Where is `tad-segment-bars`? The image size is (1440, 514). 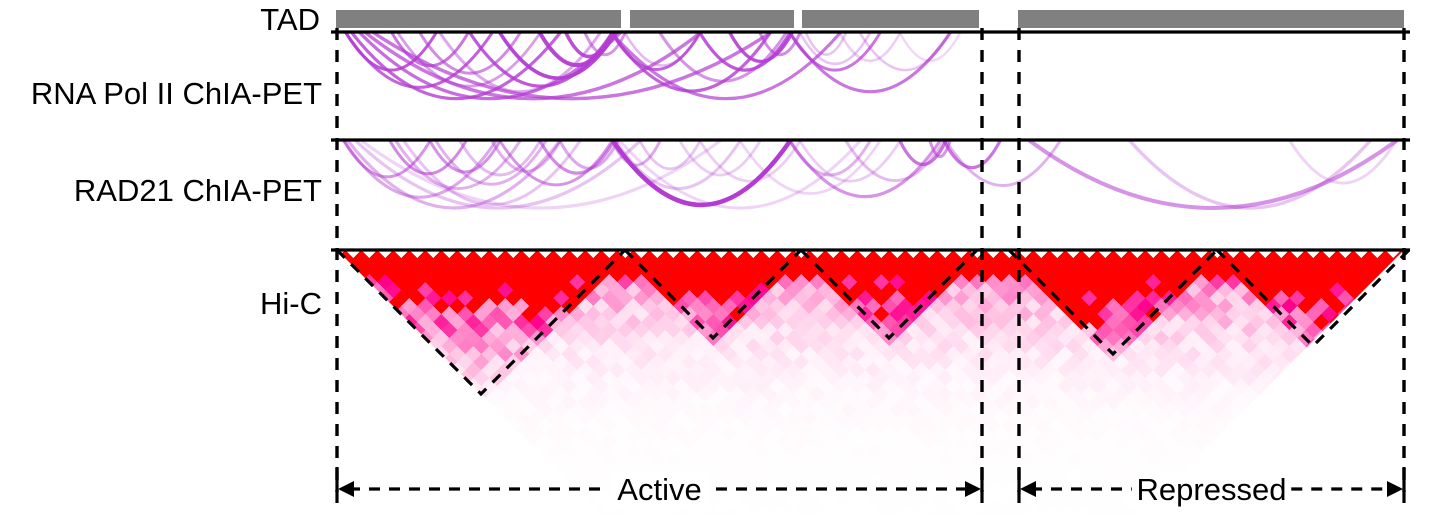
tad-segment-bars is located at coordinates (870, 19).